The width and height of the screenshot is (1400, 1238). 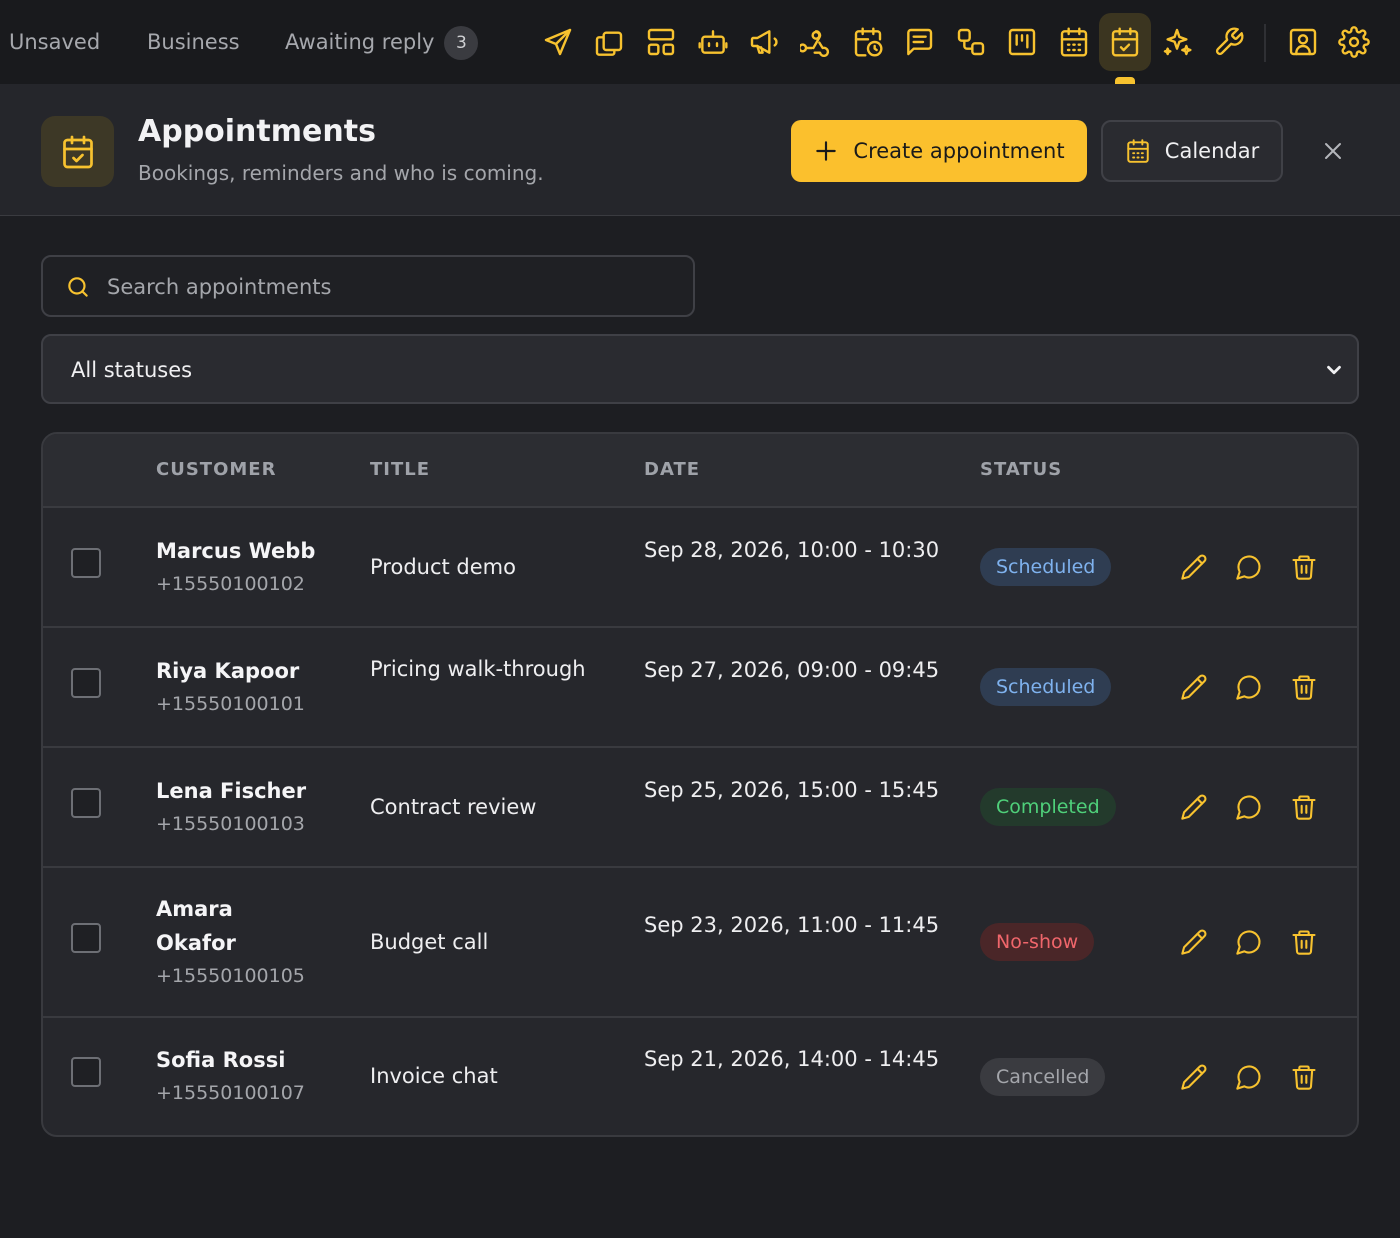 I want to click on customer-name: Riya Kapoor, so click(x=228, y=671).